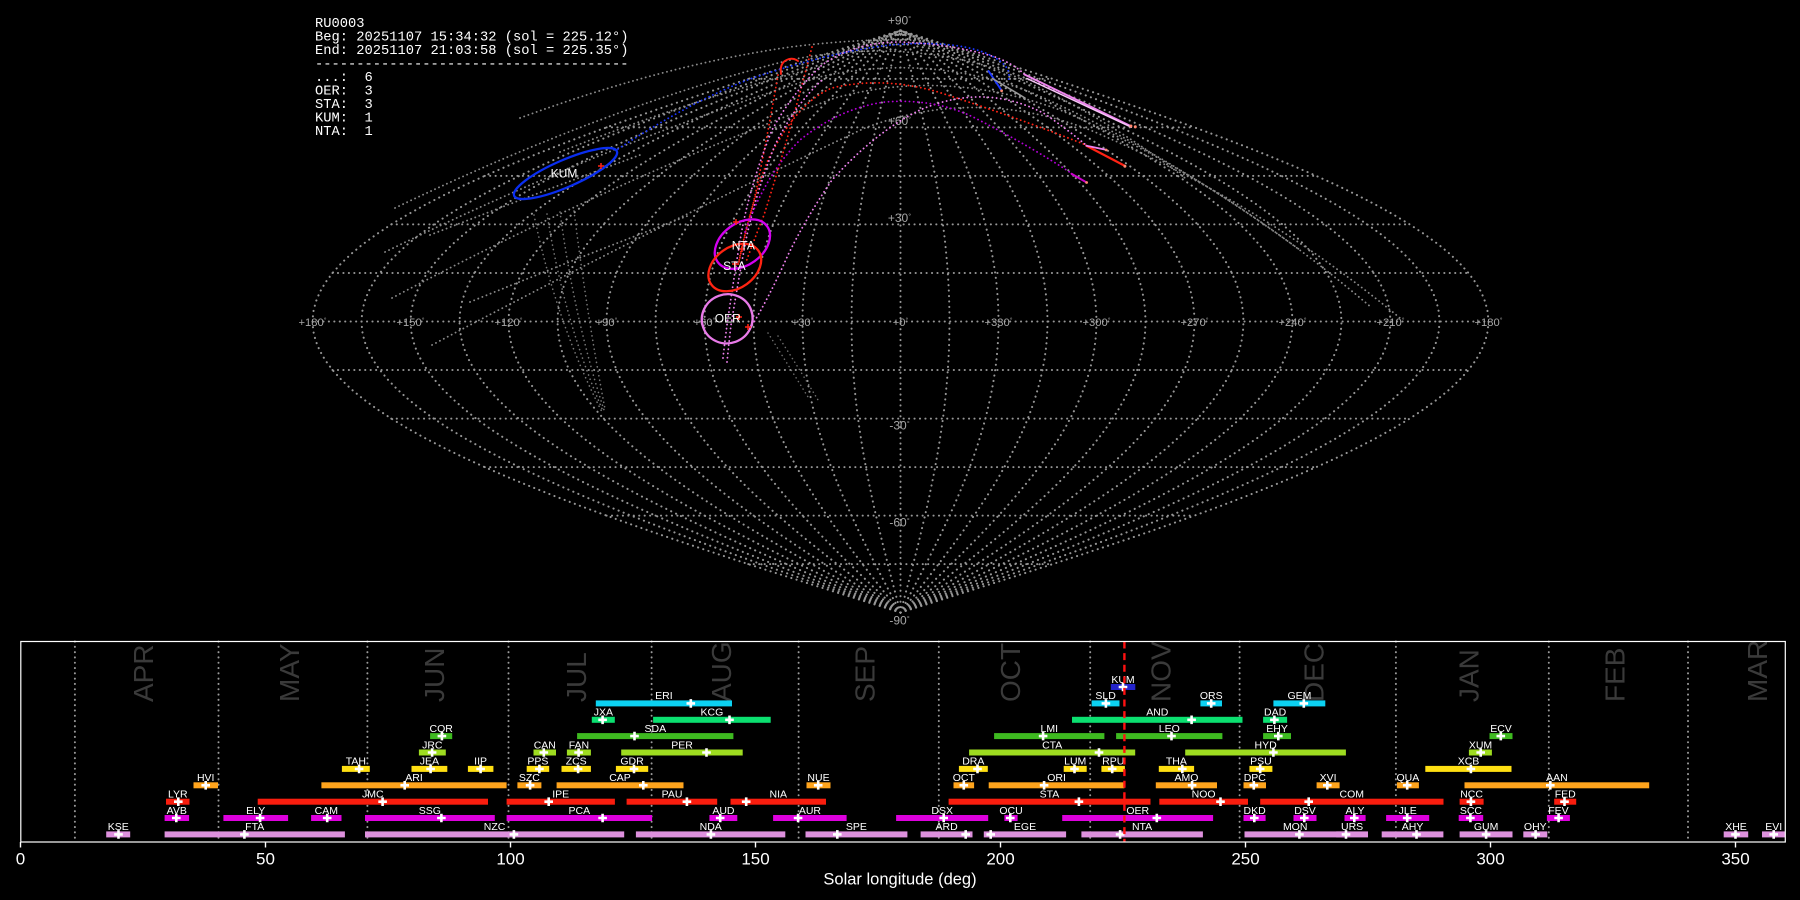 This screenshot has height=900, width=1800. Describe the element at coordinates (1391, 323) in the screenshot. I see `svg-text: +210°` at that location.